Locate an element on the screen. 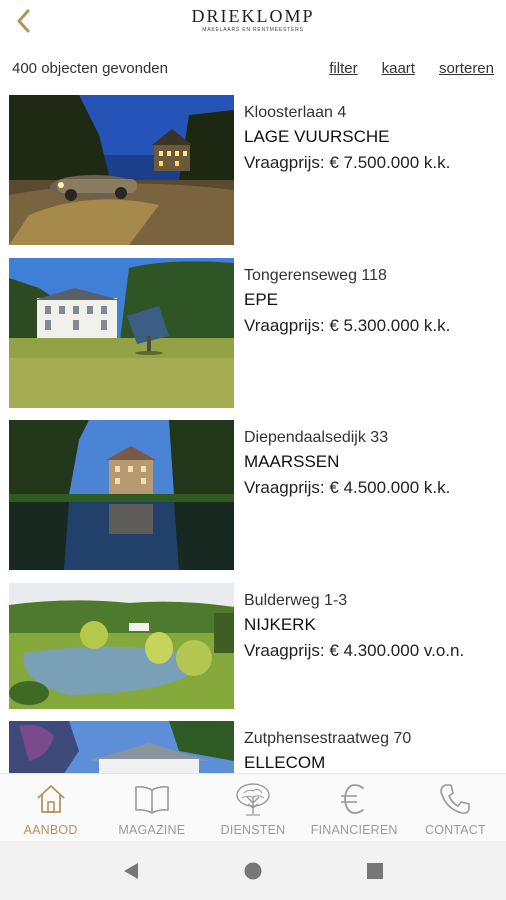 The image size is (506, 900). tab-label: DIENSTEN is located at coordinates (253, 830).